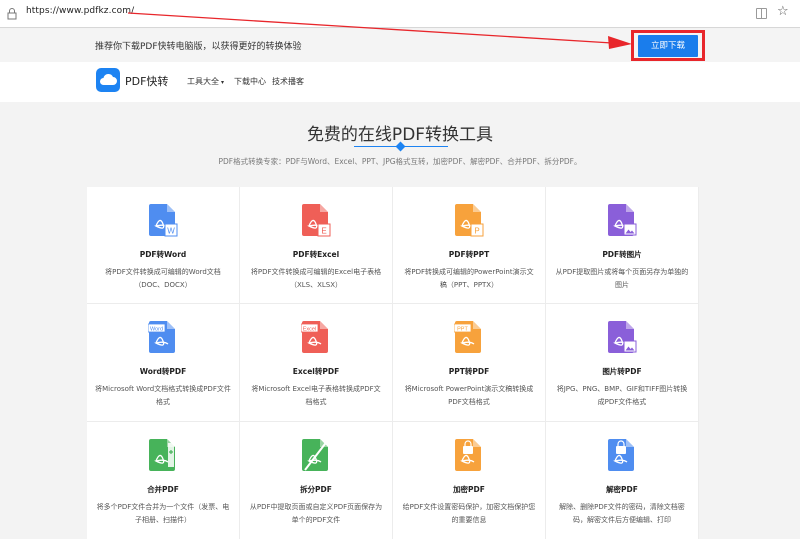 This screenshot has width=800, height=539. I want to click on pdf-to-excel-icon: E, so click(316, 220).